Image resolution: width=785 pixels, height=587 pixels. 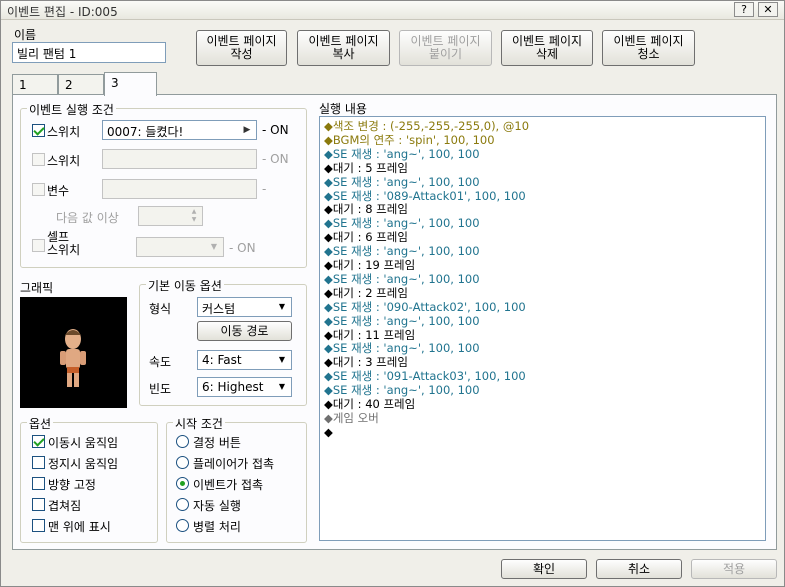 I want to click on variable-checkbox, so click(x=38, y=189).